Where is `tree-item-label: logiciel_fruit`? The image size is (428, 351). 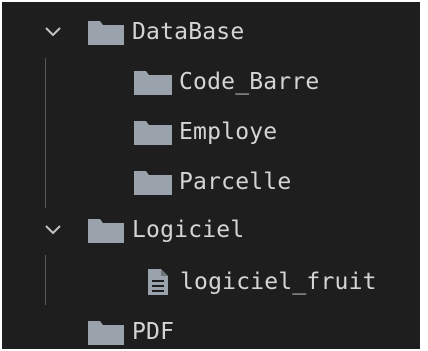
tree-item-label: logiciel_fruit is located at coordinates (278, 281).